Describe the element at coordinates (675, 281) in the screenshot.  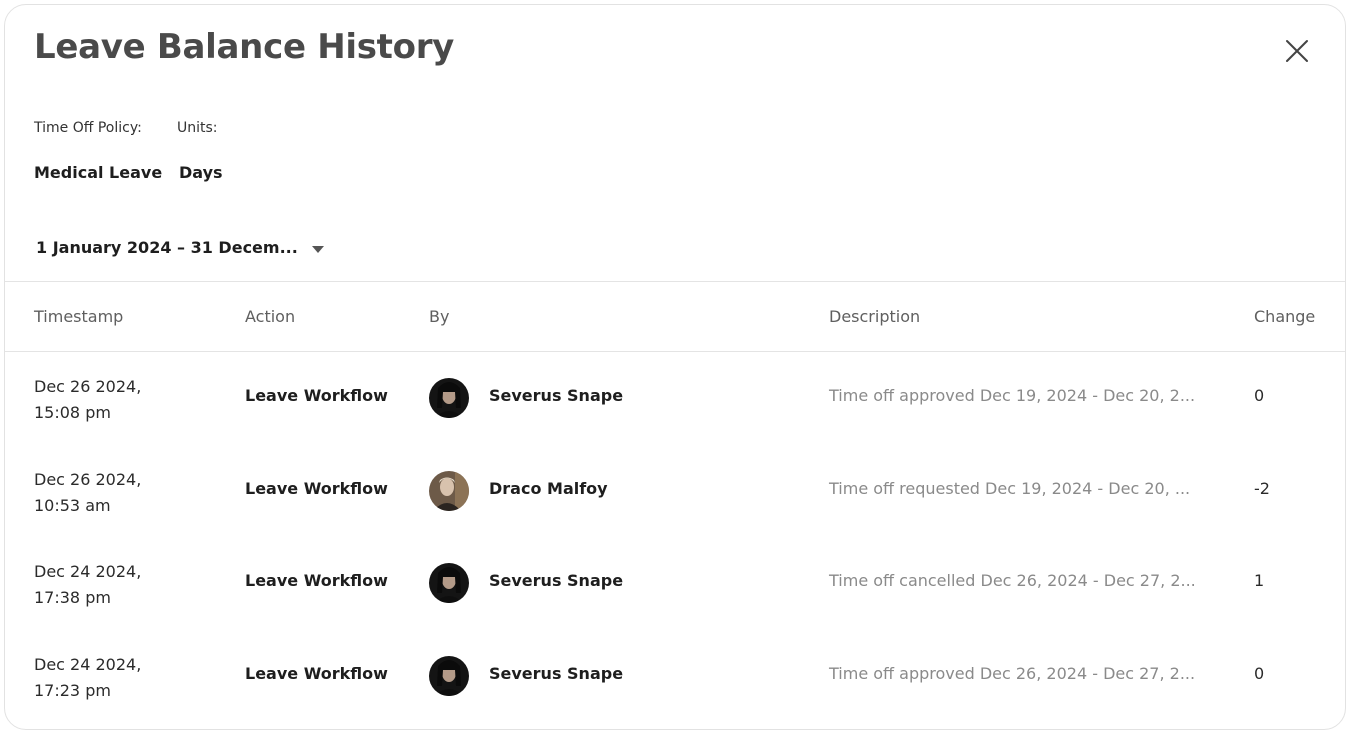
I see `header-divider-top` at that location.